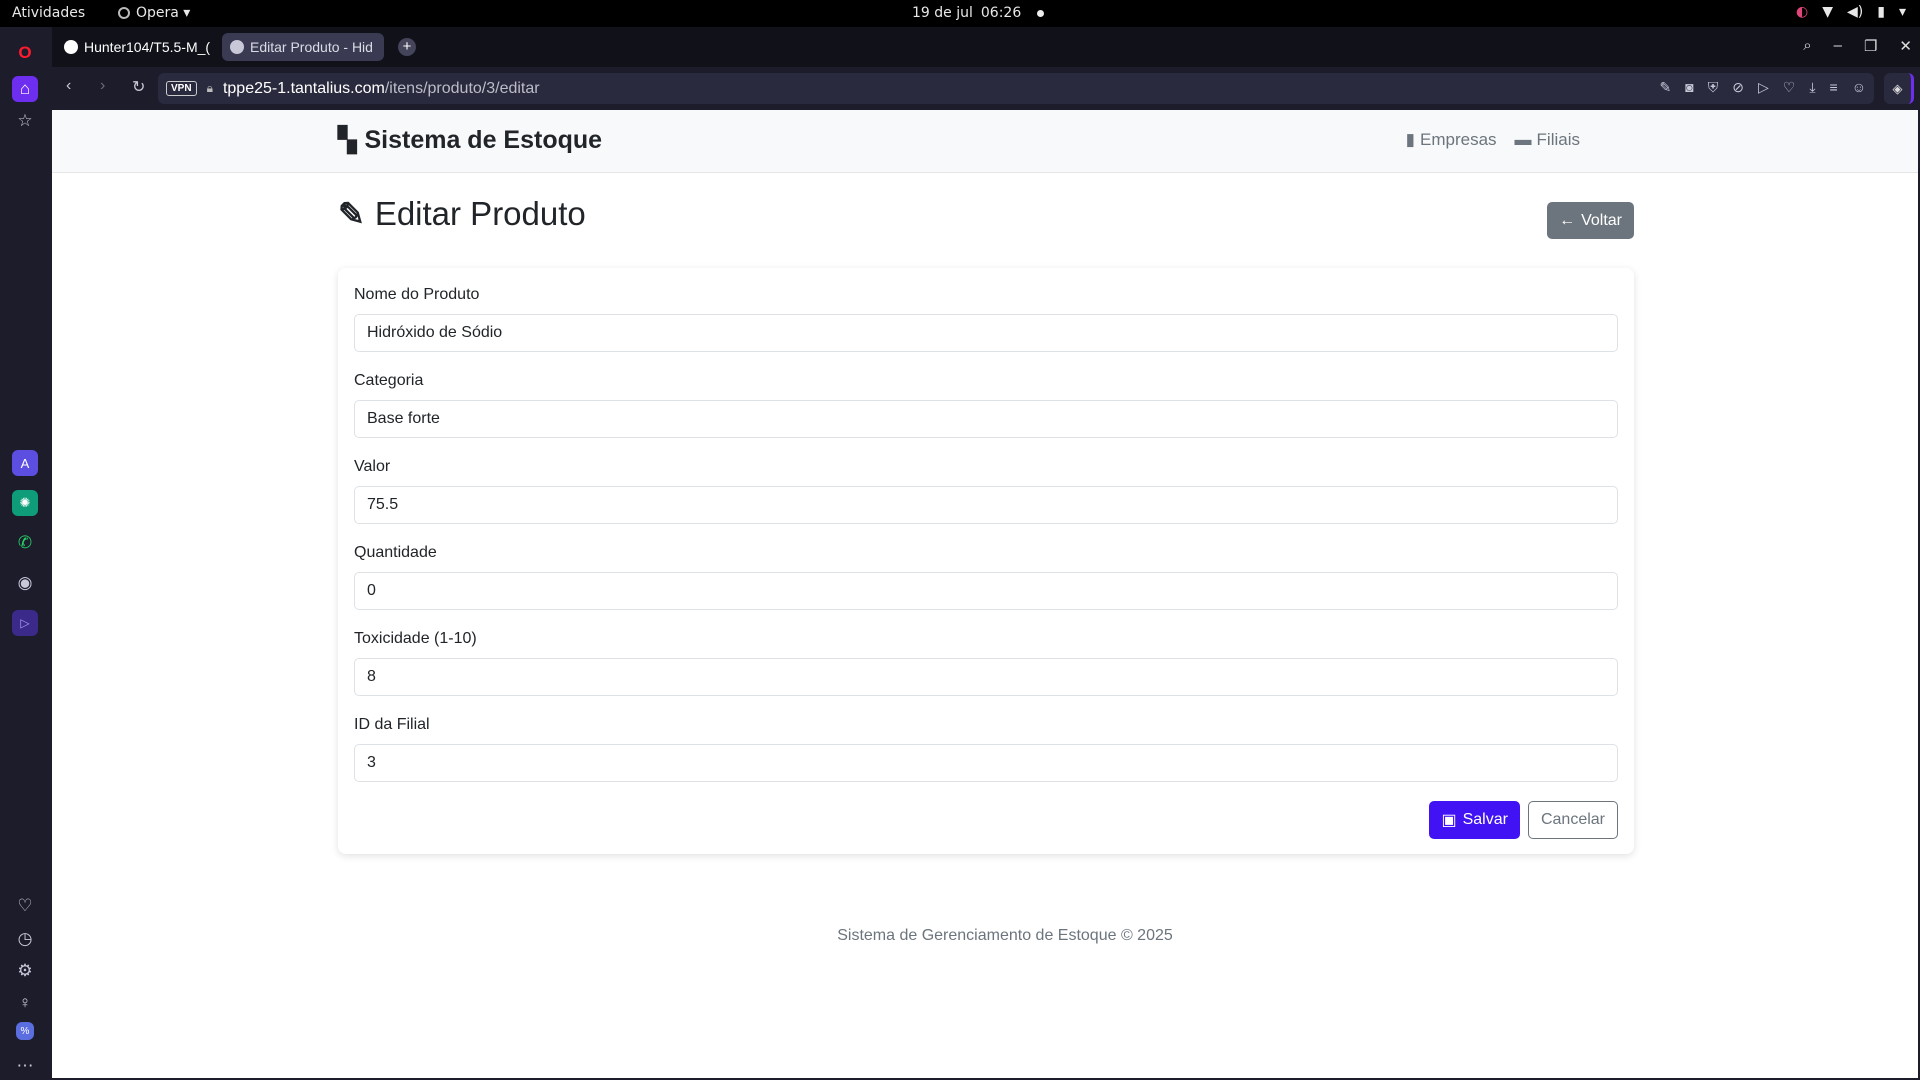 This screenshot has height=1080, width=1920. What do you see at coordinates (942, 13) in the screenshot?
I see `clock-date: 19 de jul` at bounding box center [942, 13].